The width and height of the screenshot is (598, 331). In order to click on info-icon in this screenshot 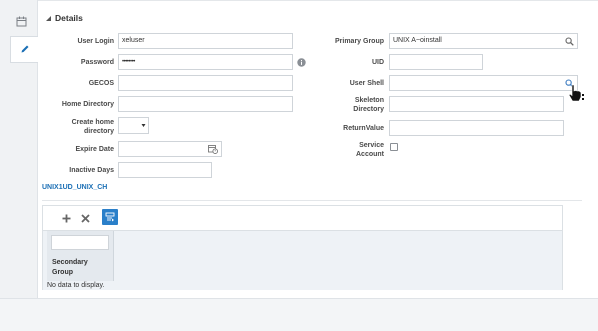, I will do `click(301, 62)`.